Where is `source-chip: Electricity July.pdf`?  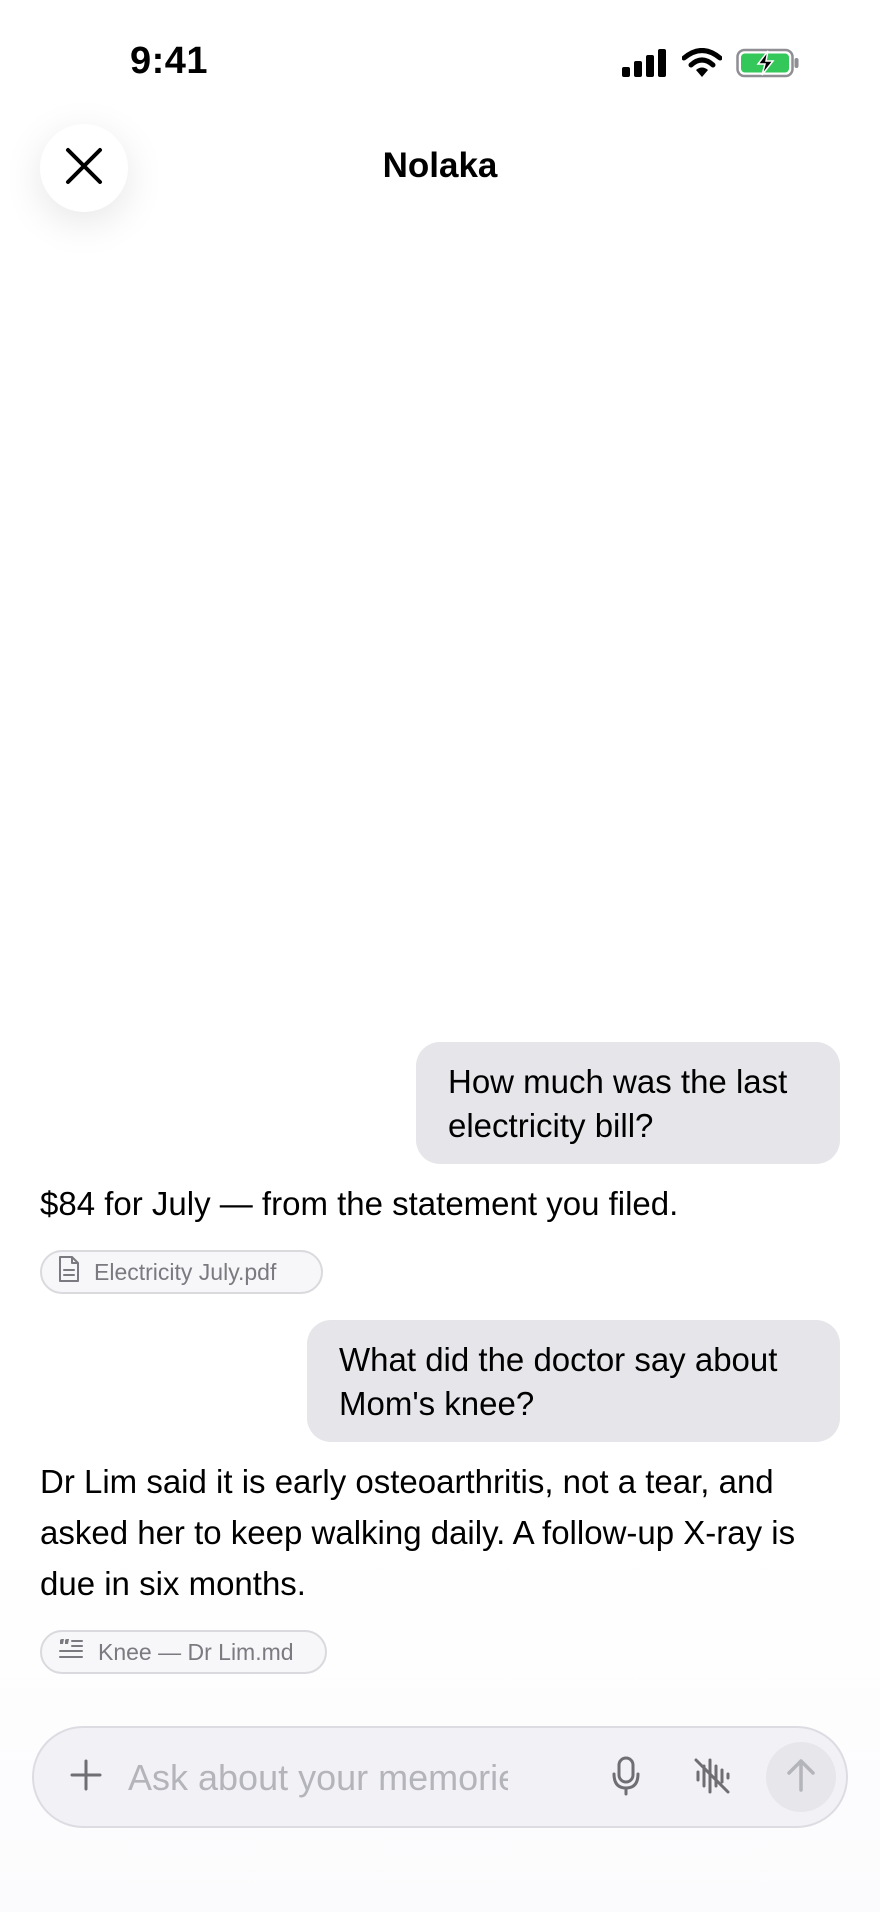 source-chip: Electricity July.pdf is located at coordinates (181, 1272).